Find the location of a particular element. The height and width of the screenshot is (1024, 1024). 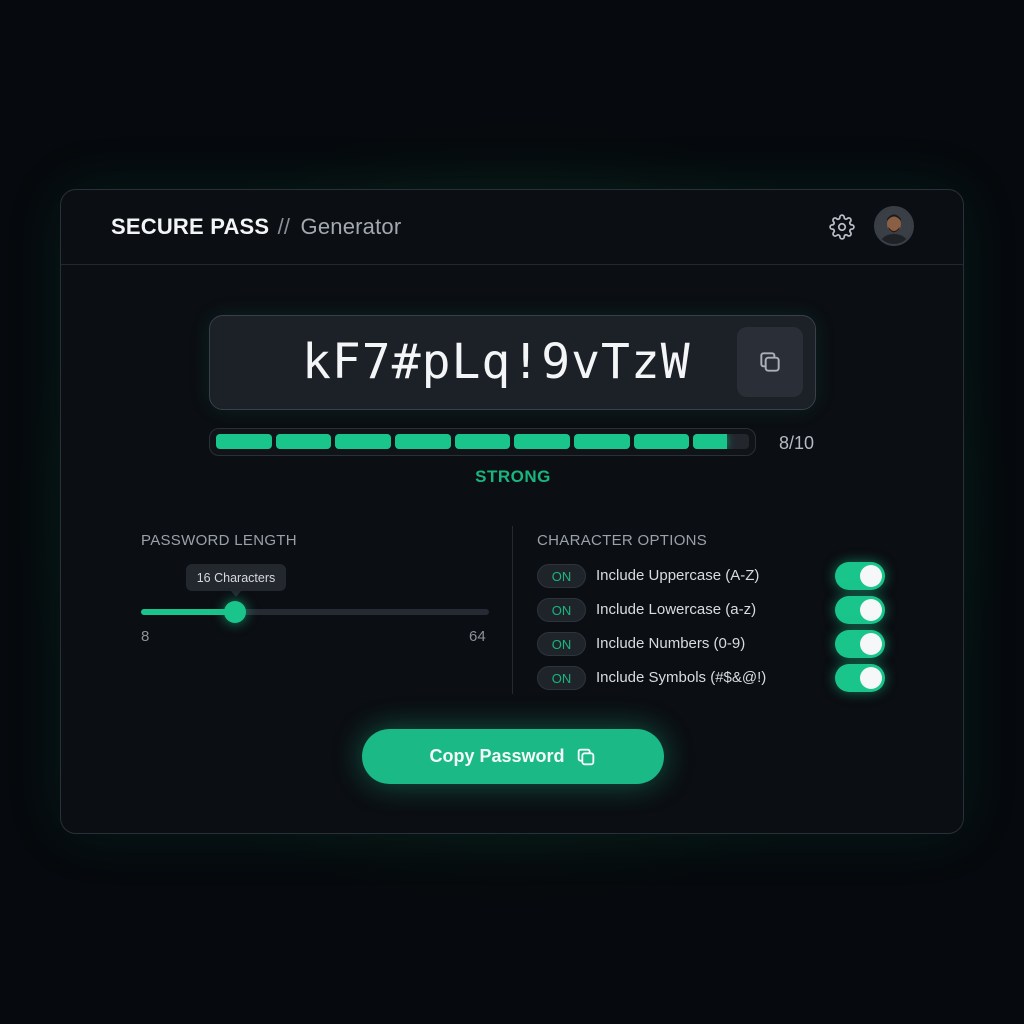

strength-score: 8/10 is located at coordinates (797, 443).